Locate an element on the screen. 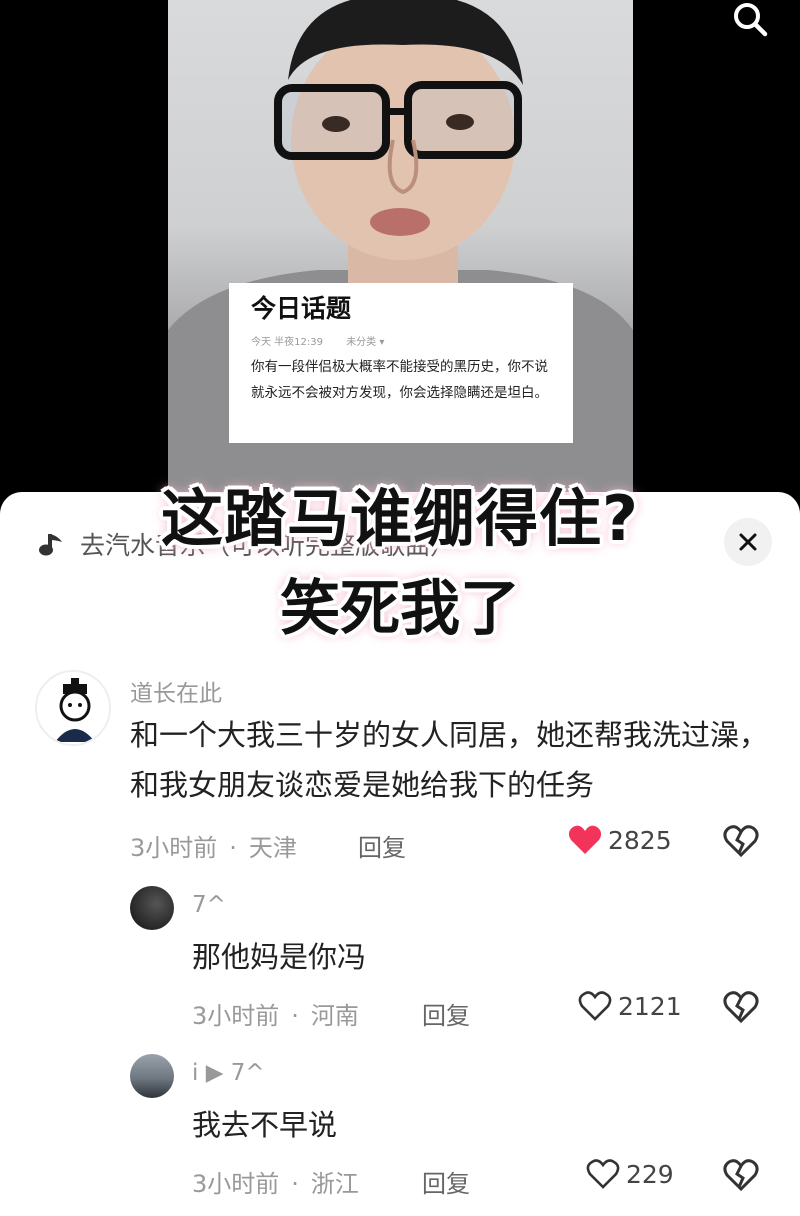 The height and width of the screenshot is (1216, 800). comment-username: 7^ is located at coordinates (209, 905).